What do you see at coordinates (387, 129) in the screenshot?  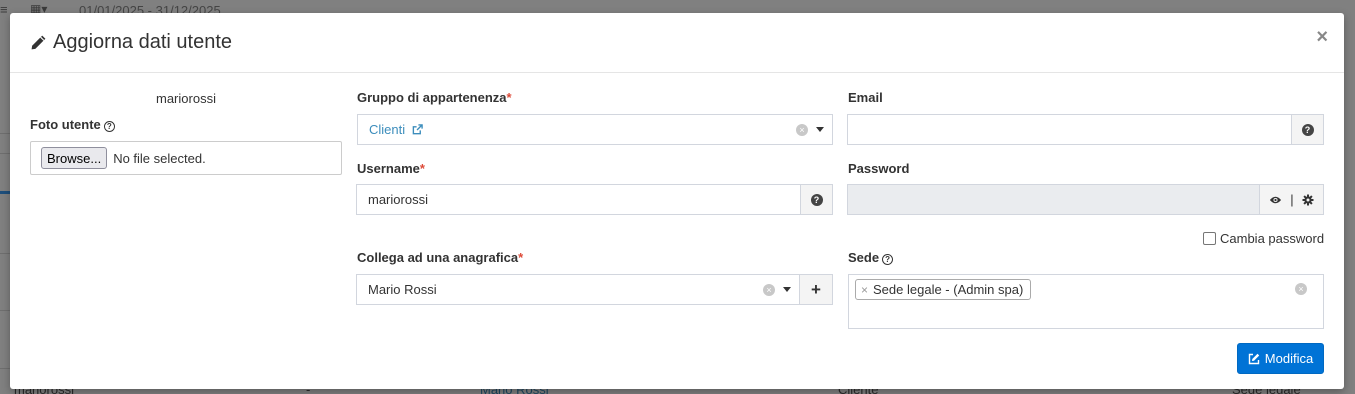 I see `group-value-text: Clienti` at bounding box center [387, 129].